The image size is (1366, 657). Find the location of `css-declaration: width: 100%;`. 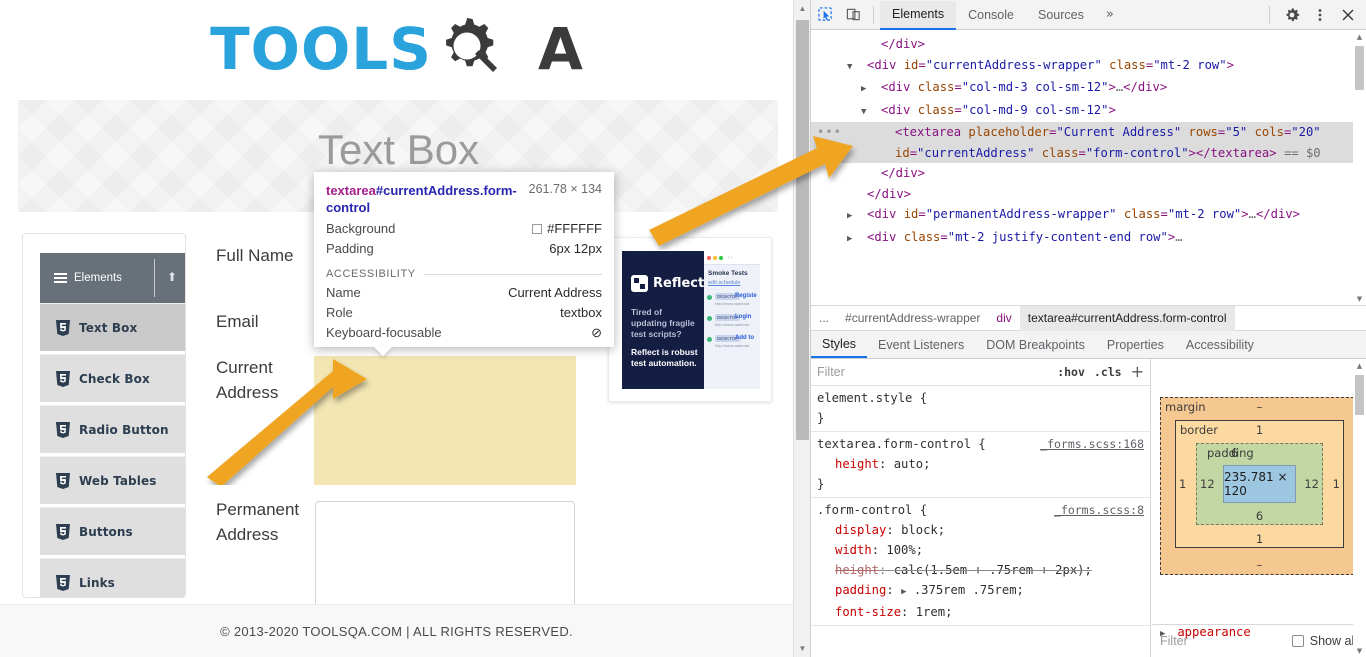

css-declaration: width: 100%; is located at coordinates (980, 550).